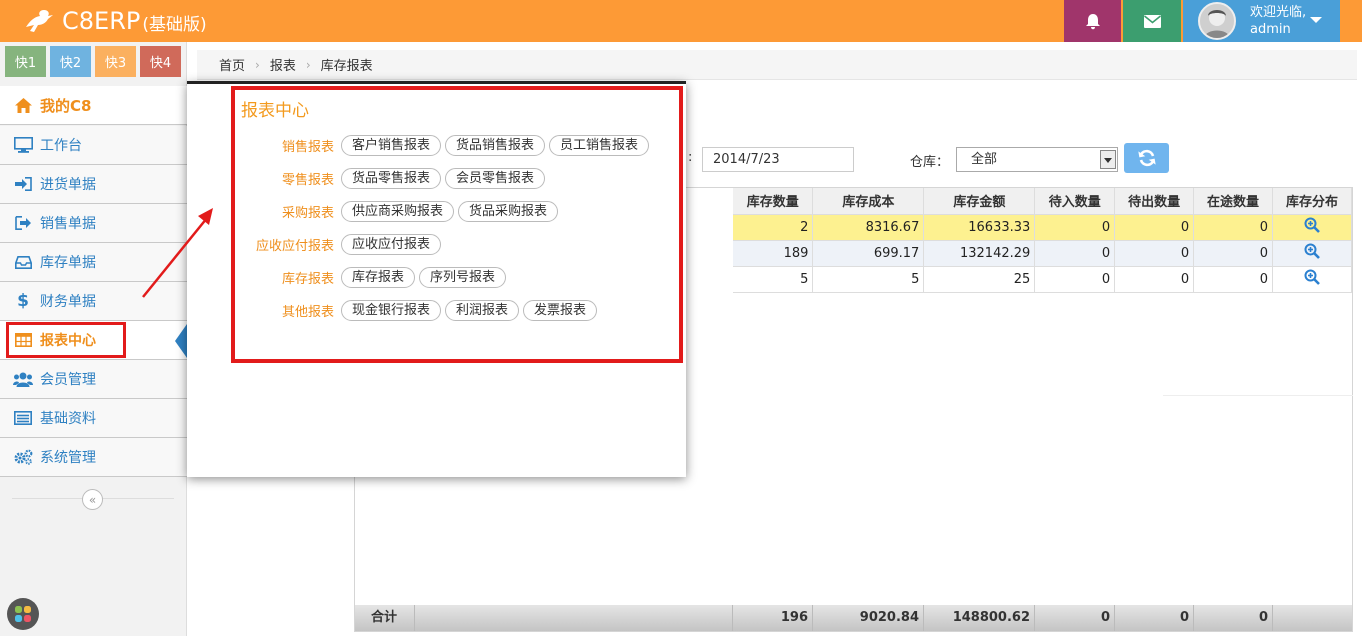 The image size is (1362, 636). What do you see at coordinates (294, 246) in the screenshot?
I see `report-category: 应收应付报表` at bounding box center [294, 246].